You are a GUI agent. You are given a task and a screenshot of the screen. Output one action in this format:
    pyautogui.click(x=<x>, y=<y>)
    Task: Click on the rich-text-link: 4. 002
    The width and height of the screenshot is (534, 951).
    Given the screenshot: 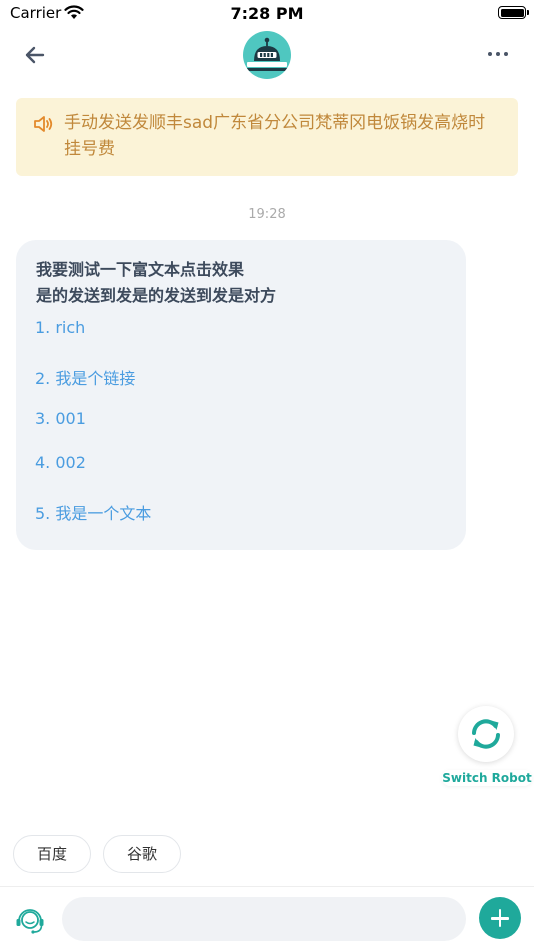 What is the action you would take?
    pyautogui.click(x=60, y=462)
    